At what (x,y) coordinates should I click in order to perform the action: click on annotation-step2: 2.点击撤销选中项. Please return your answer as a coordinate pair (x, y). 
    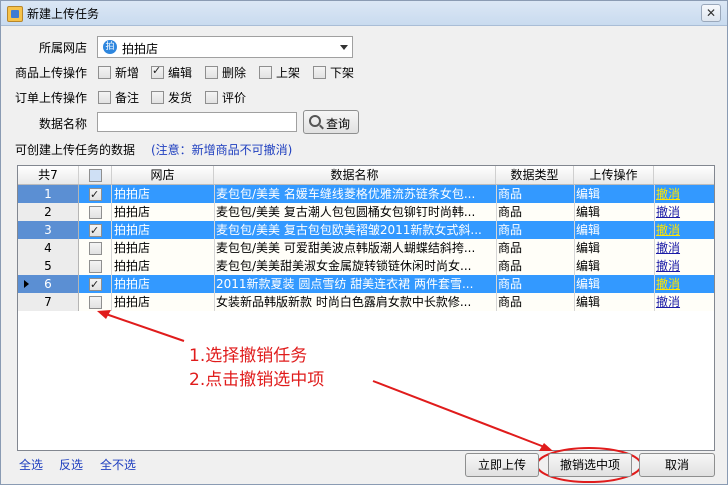
    Looking at the image, I should click on (257, 380).